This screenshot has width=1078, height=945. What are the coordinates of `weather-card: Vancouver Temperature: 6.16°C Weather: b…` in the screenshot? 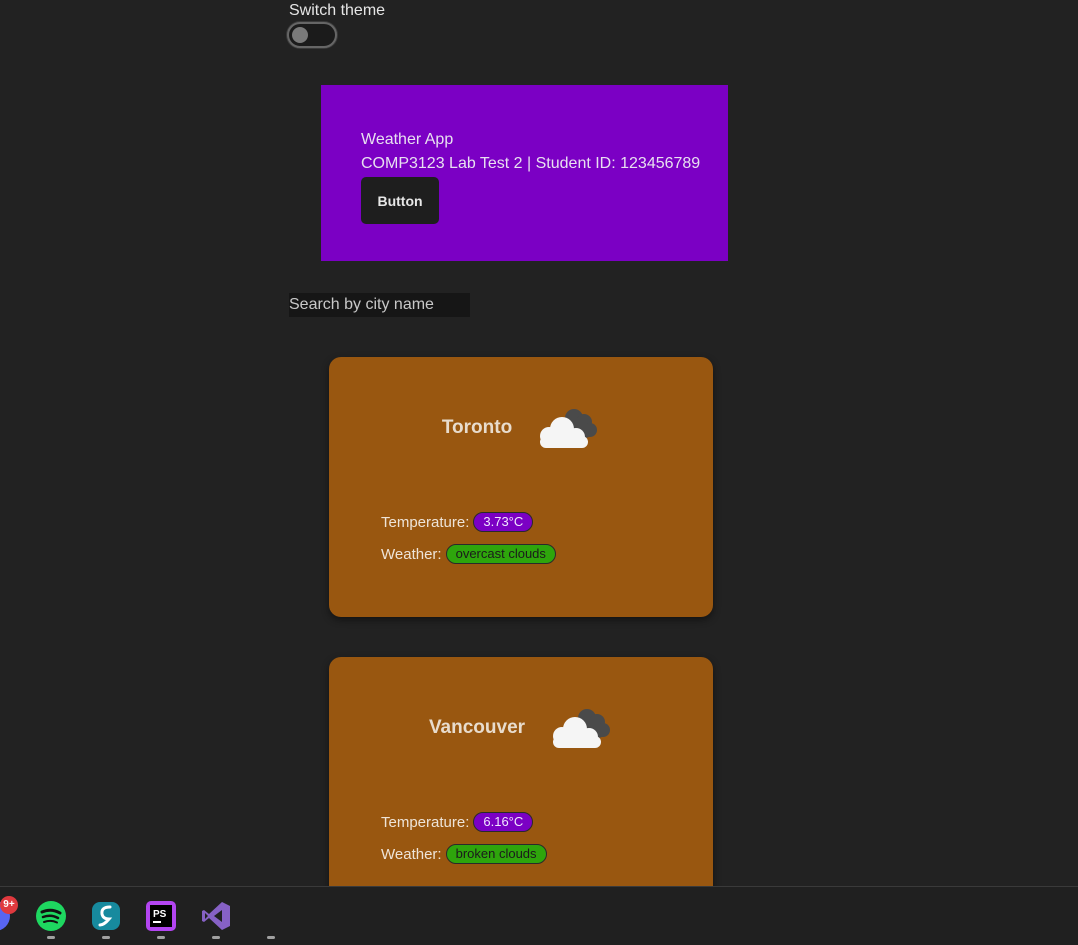 It's located at (521, 787).